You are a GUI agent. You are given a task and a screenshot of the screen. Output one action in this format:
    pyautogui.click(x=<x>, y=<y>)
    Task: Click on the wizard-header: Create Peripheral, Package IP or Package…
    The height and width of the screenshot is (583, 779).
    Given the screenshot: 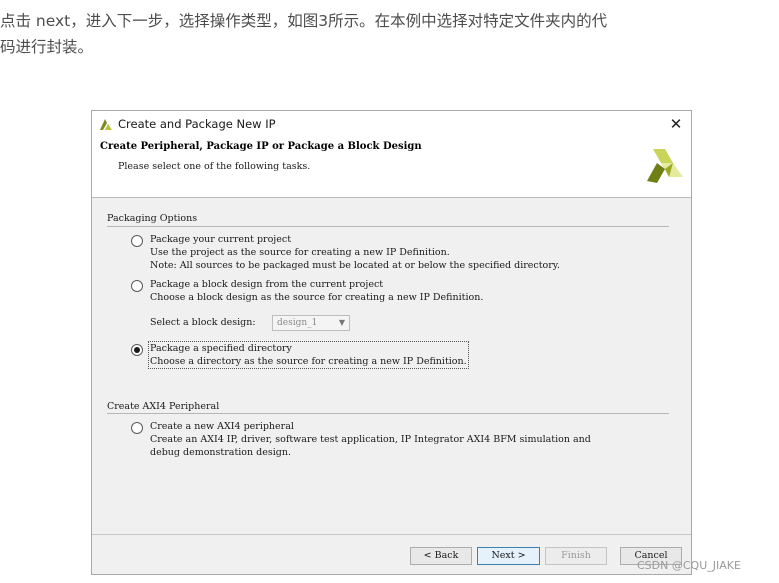 What is the action you would take?
    pyautogui.click(x=391, y=168)
    